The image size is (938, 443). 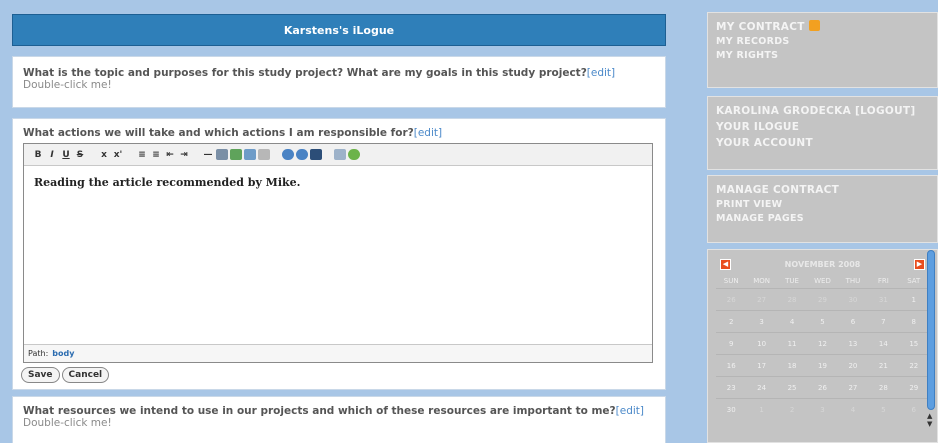 I want to click on bold-button: B, so click(x=38, y=155).